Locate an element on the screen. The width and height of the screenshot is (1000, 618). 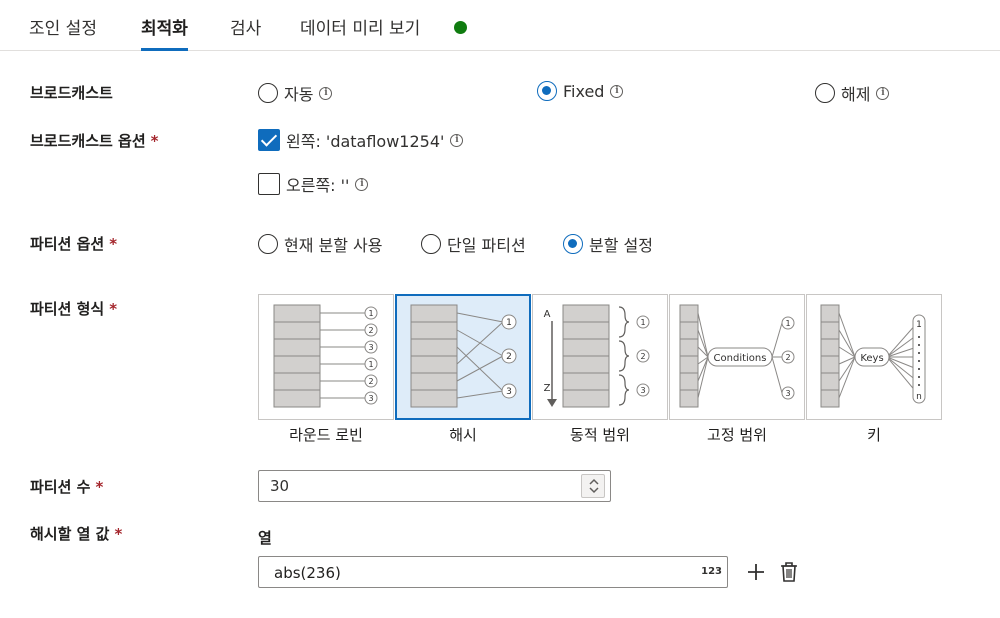
checkbox-empty is located at coordinates (269, 184).